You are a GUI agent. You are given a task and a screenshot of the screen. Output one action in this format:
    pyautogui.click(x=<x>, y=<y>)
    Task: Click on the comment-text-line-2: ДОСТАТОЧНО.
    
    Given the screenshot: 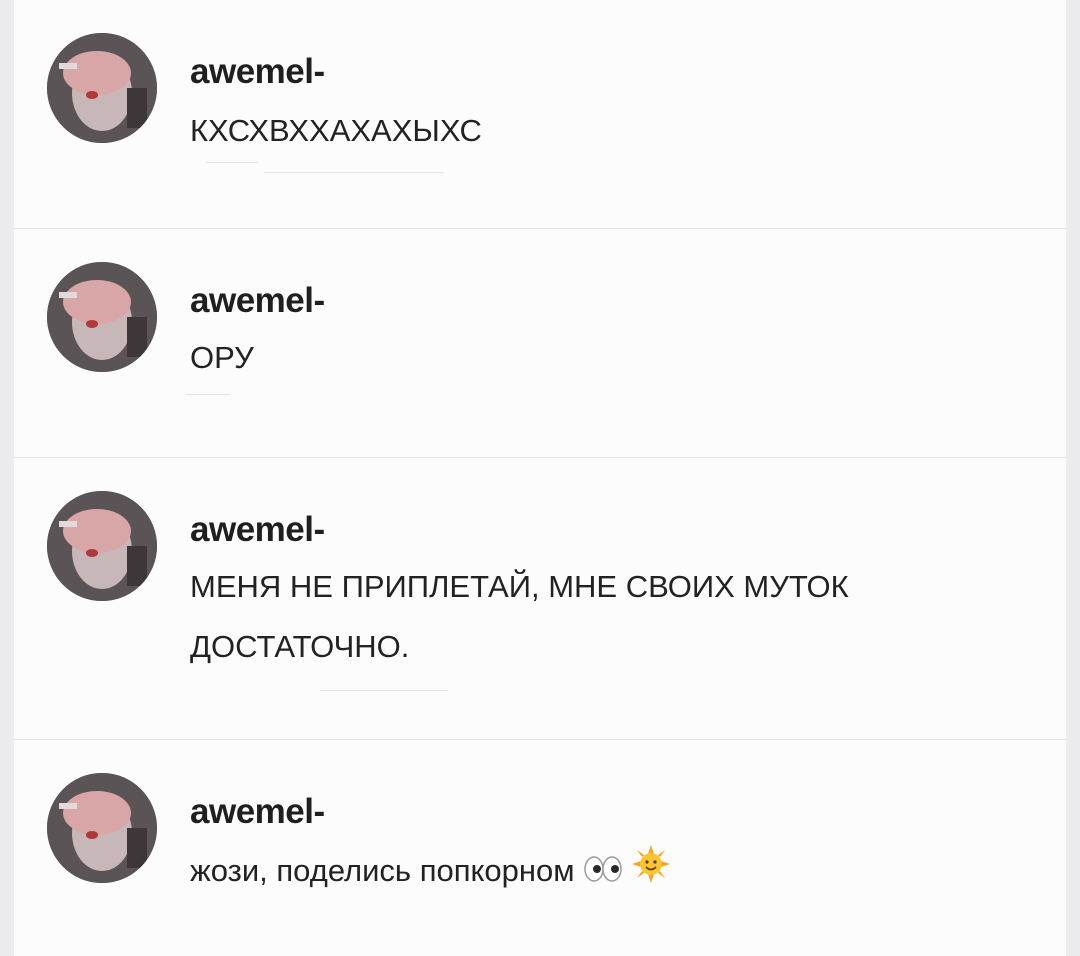 What is the action you would take?
    pyautogui.click(x=300, y=646)
    